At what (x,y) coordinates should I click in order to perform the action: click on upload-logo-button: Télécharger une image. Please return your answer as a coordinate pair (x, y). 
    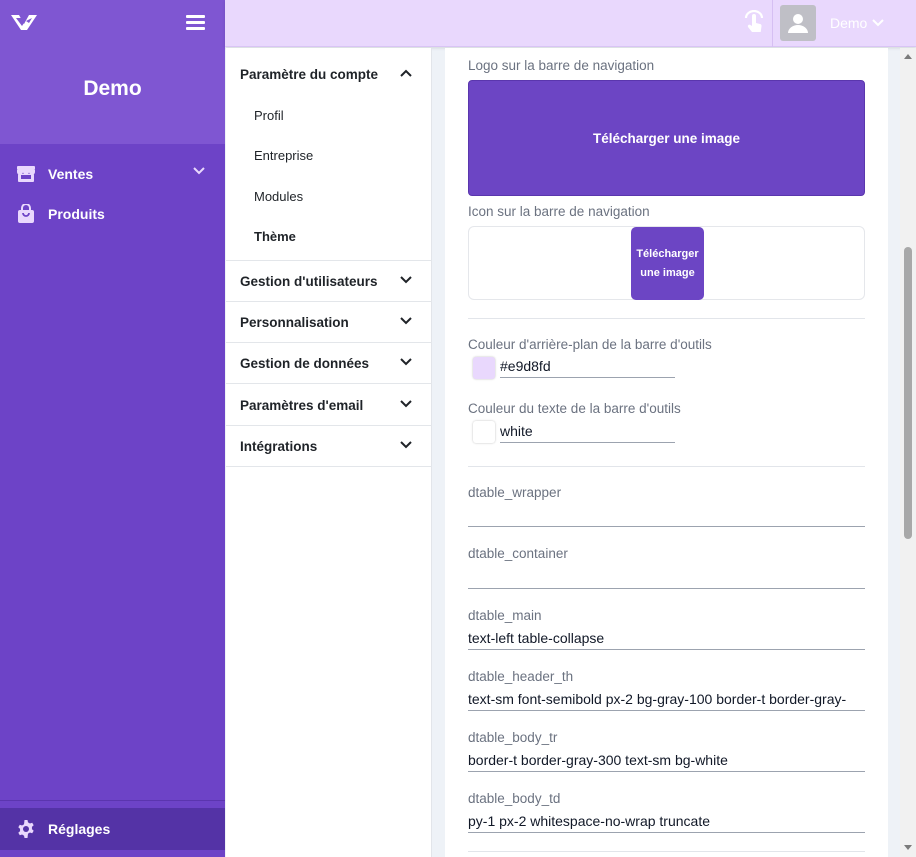
    Looking at the image, I should click on (666, 138).